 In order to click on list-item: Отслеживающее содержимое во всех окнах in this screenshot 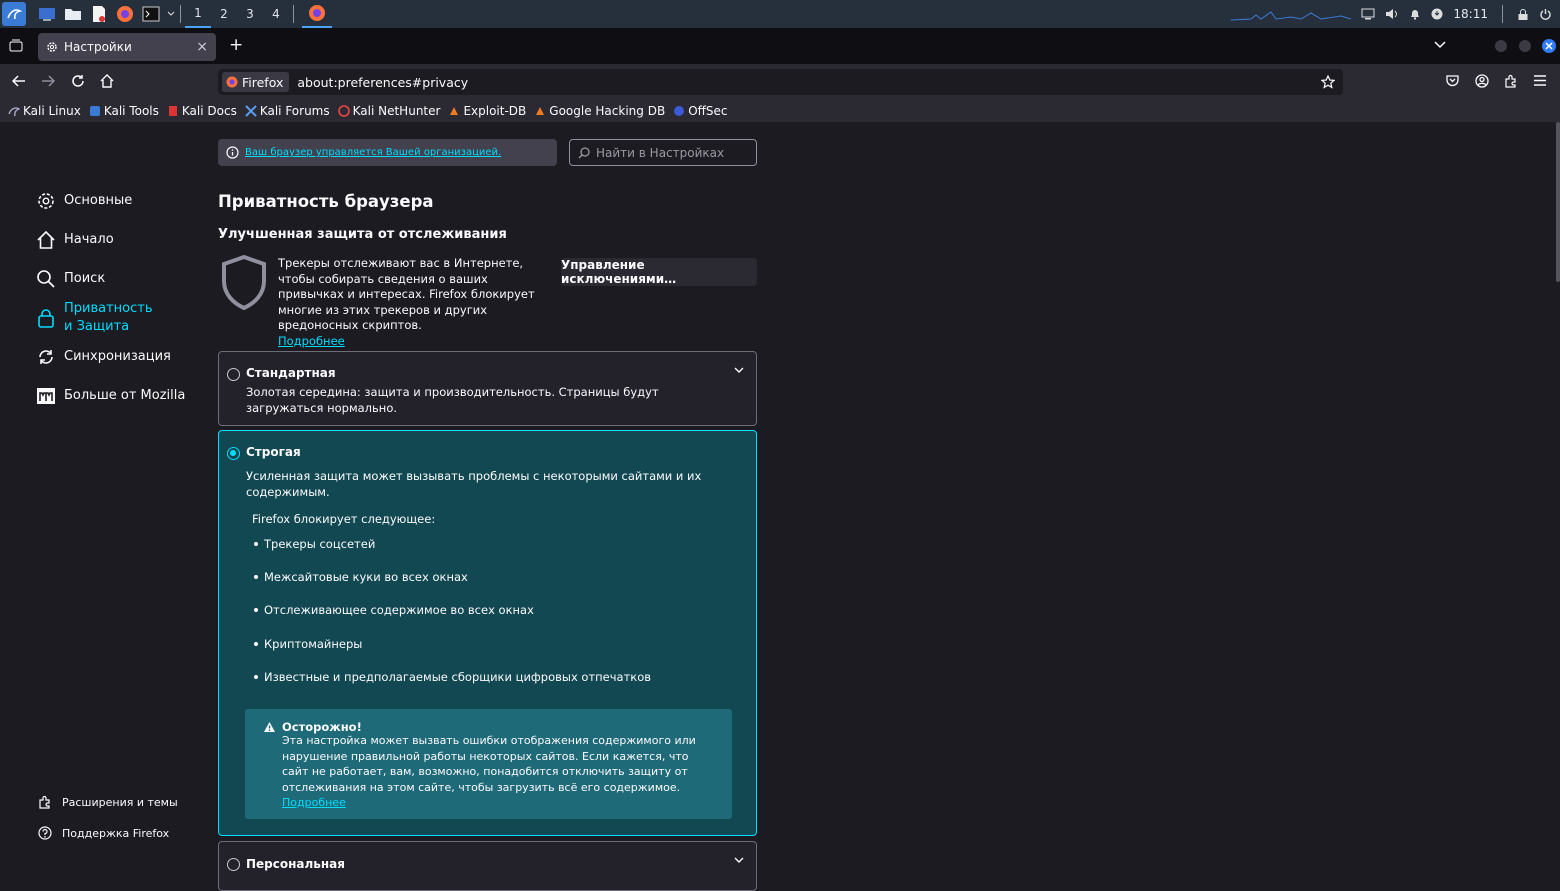, I will do `click(394, 610)`.